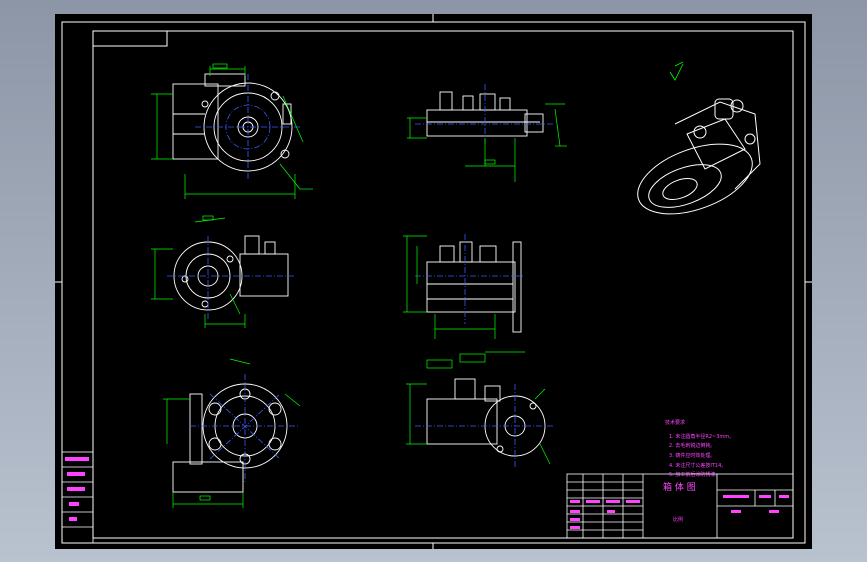 This screenshot has width=867, height=562. What do you see at coordinates (464, 286) in the screenshot?
I see `right-side-view` at bounding box center [464, 286].